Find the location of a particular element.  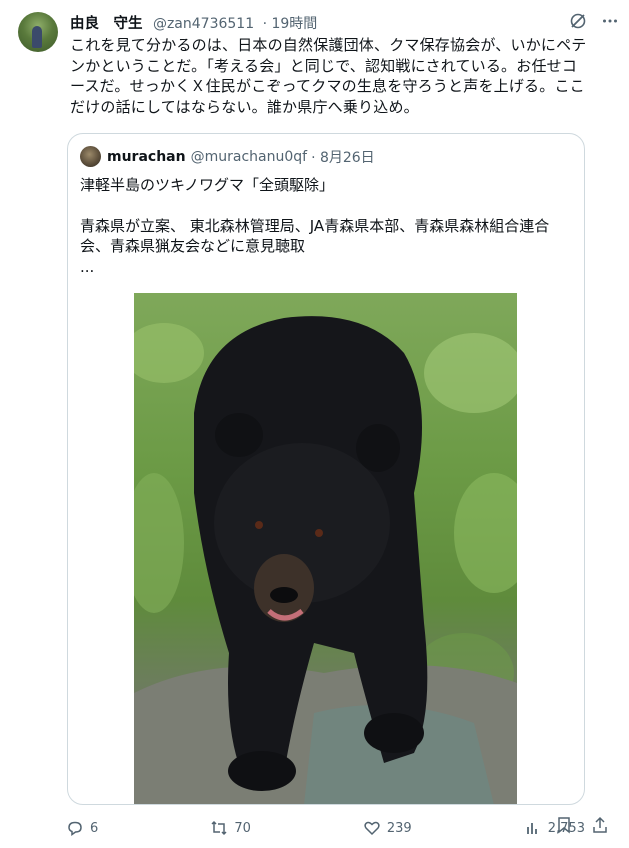

reply-count: 6 is located at coordinates (94, 828).